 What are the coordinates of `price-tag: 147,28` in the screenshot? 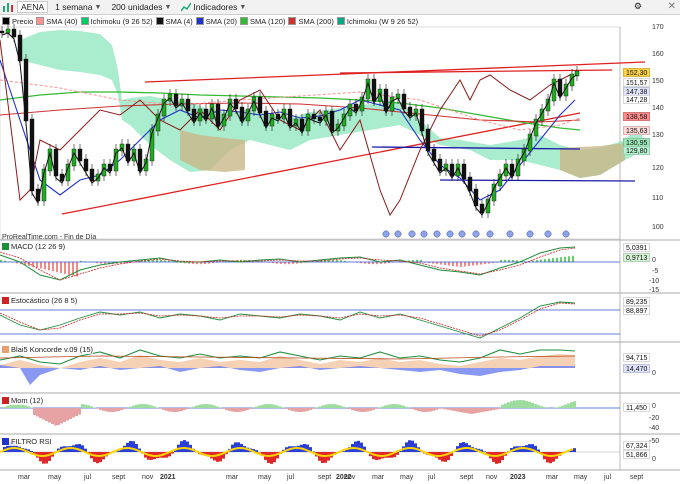 It's located at (637, 99).